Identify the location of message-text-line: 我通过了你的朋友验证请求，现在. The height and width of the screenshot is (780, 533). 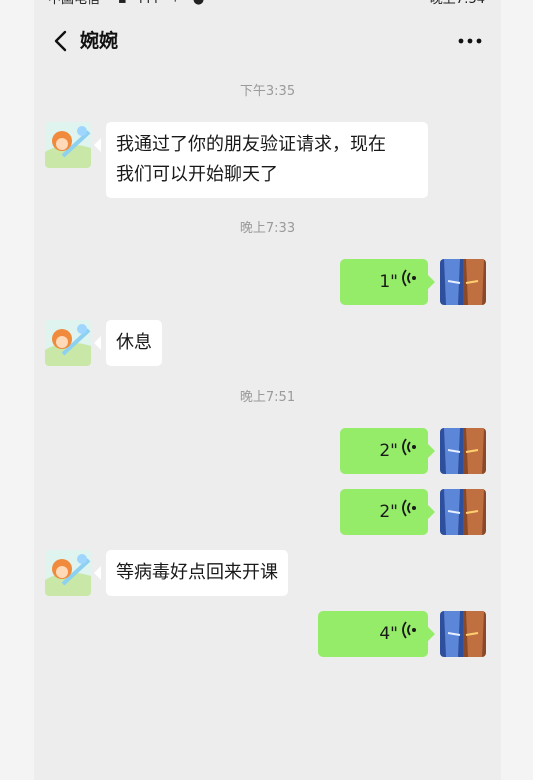
(251, 144).